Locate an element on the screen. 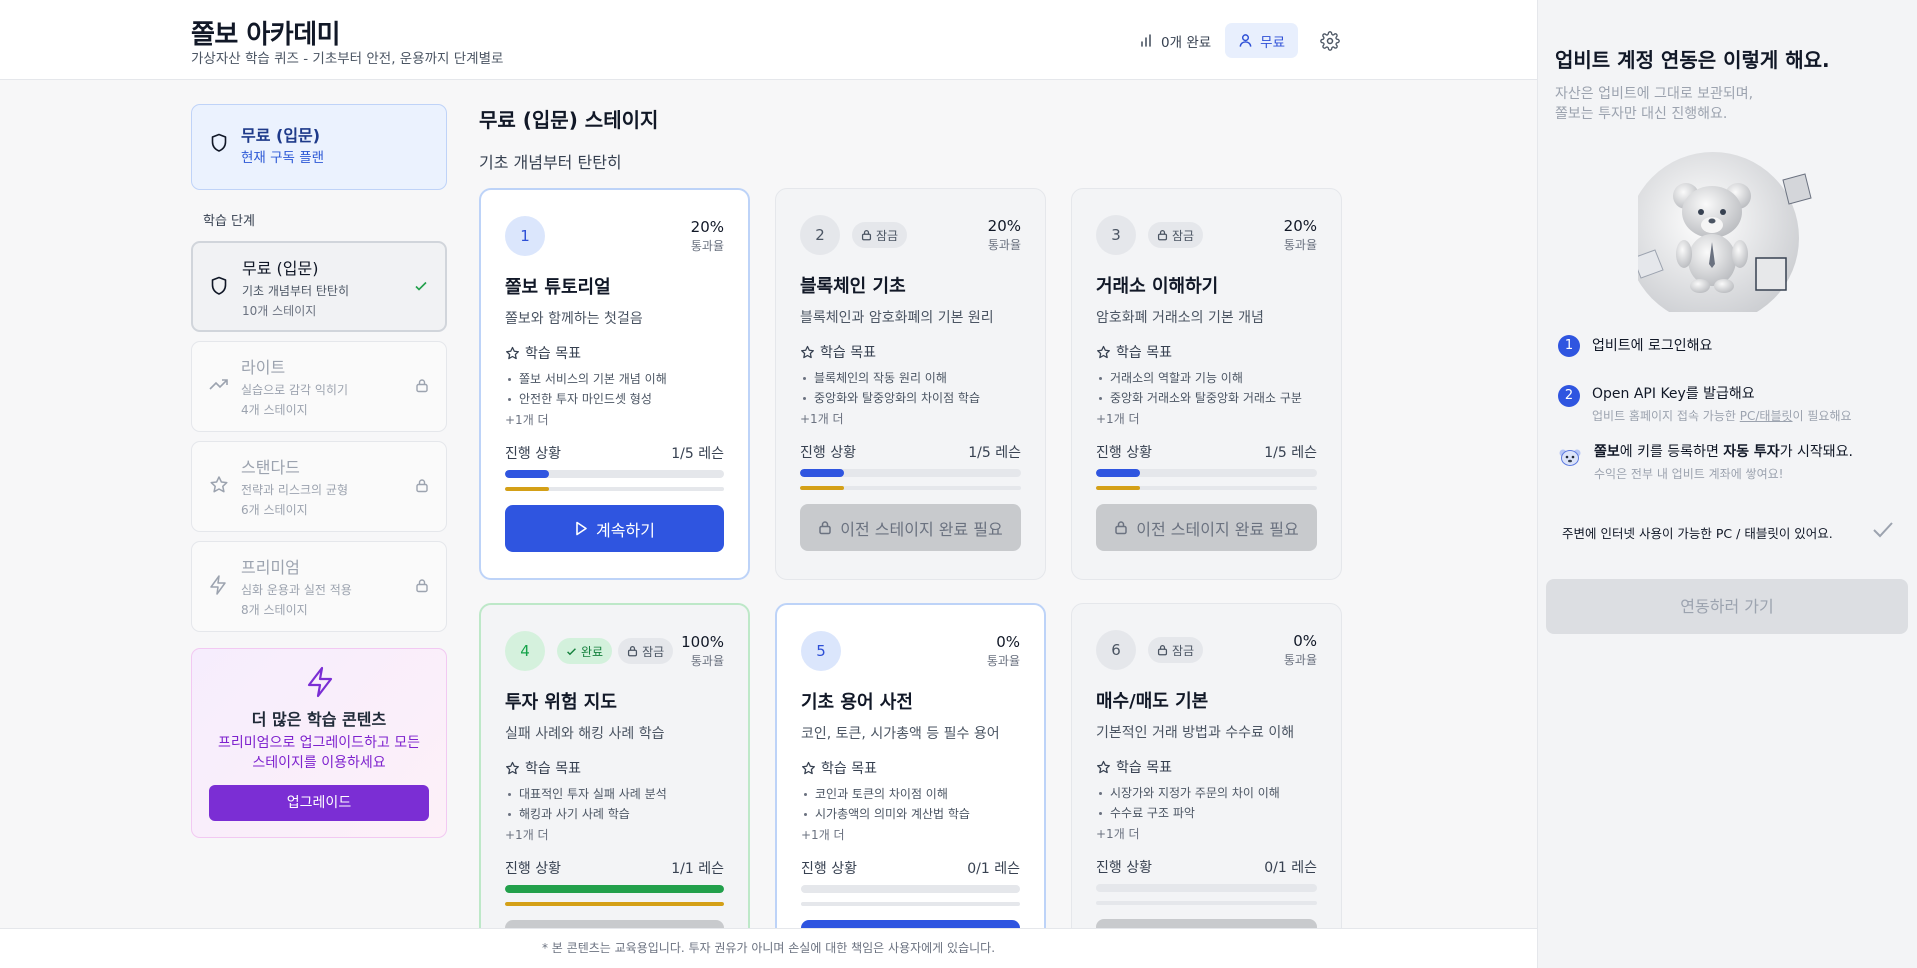  stage-card-desc: 코인, 토큰, 시가총액 등 필수 용어 is located at coordinates (900, 734).